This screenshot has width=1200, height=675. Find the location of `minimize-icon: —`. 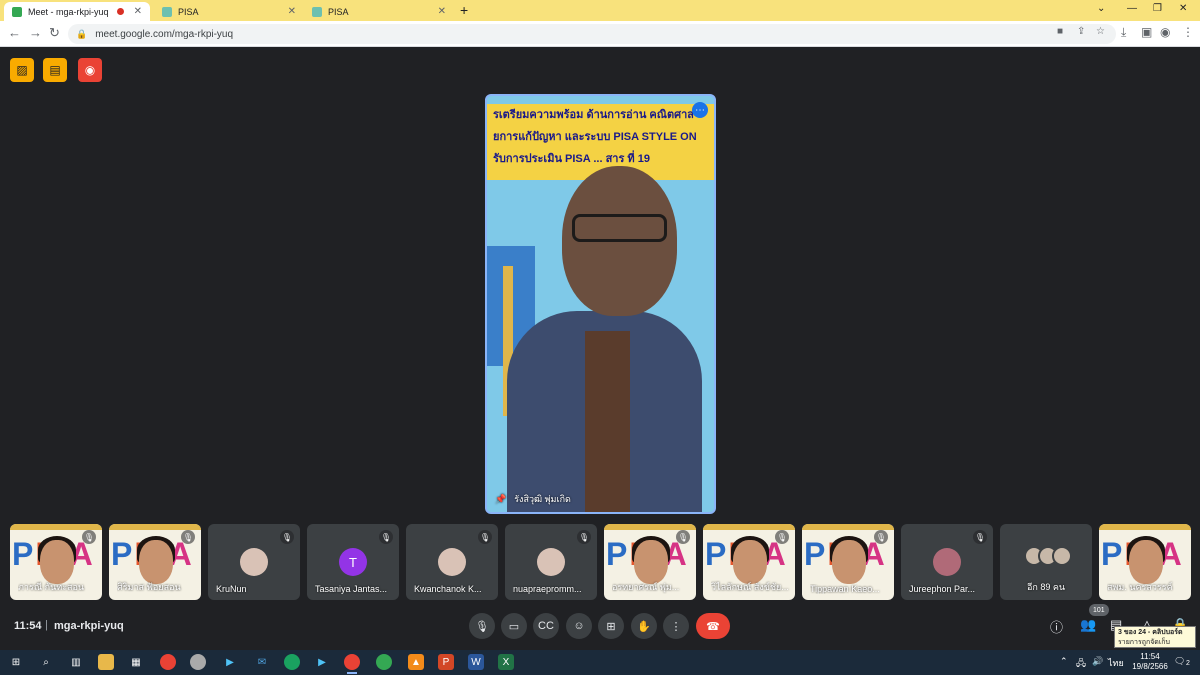

minimize-icon: — is located at coordinates (1132, 8).